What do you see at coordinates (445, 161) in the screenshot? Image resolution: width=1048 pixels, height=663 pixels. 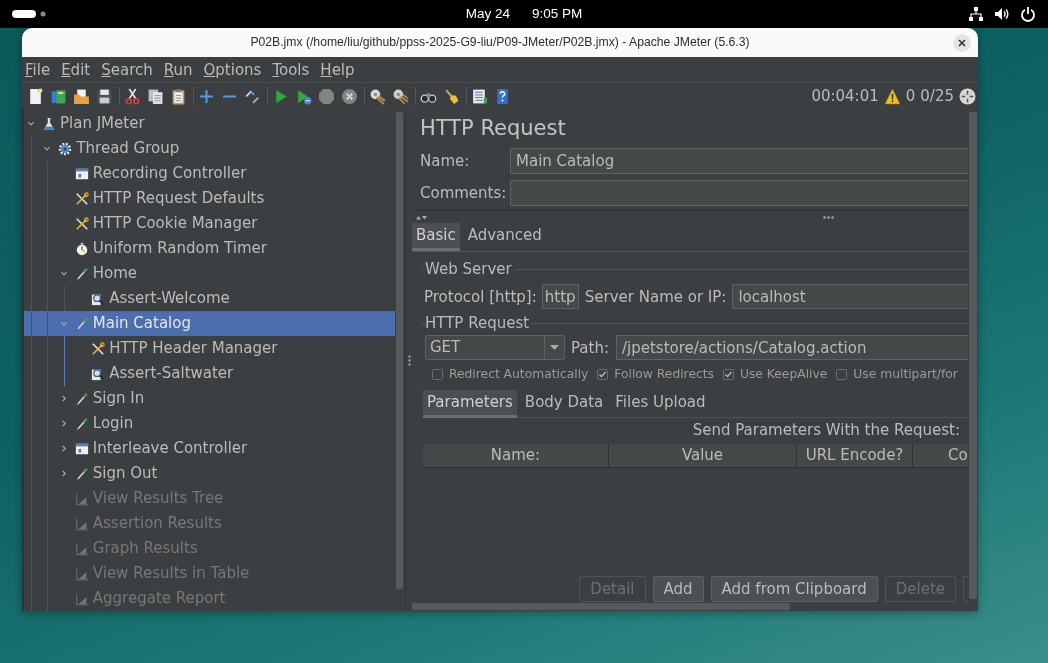 I see `field-label: Name:` at bounding box center [445, 161].